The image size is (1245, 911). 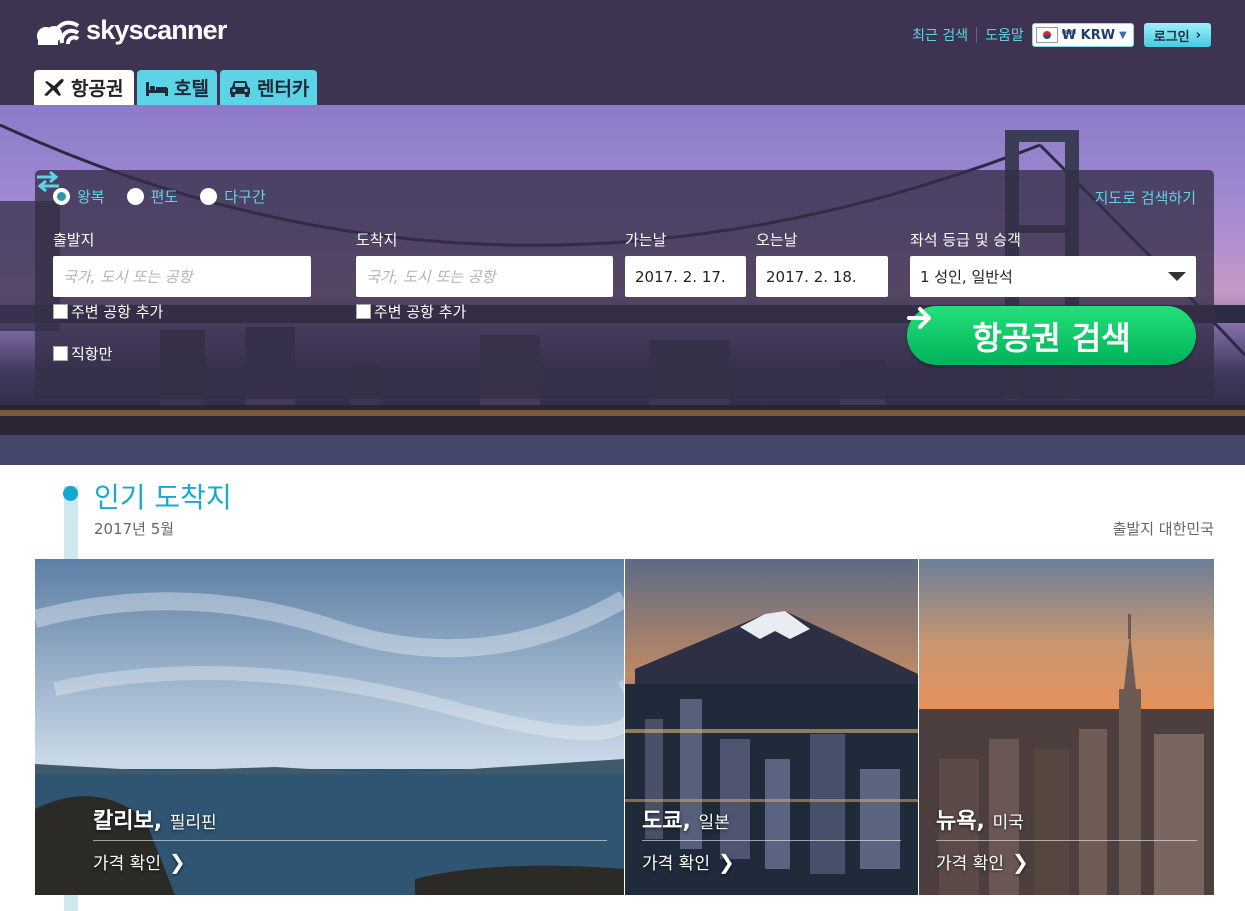 I want to click on top-links: 최근 검색 도움말 ₩ KRW ▼ 로그인 ›, so click(x=1061, y=35).